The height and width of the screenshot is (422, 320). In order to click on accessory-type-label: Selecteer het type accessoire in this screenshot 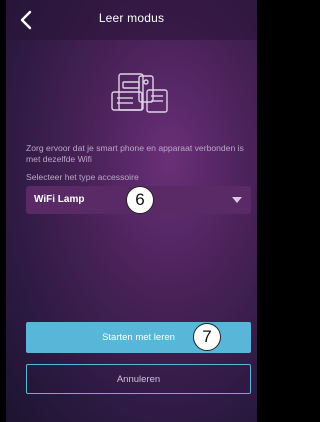, I will do `click(82, 177)`.